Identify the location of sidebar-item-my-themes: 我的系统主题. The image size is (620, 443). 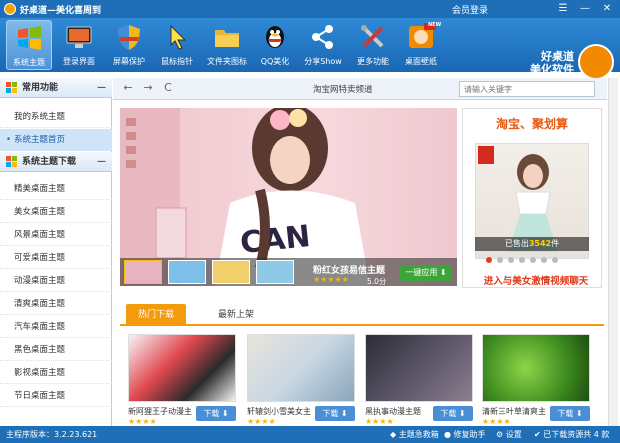
(56, 117).